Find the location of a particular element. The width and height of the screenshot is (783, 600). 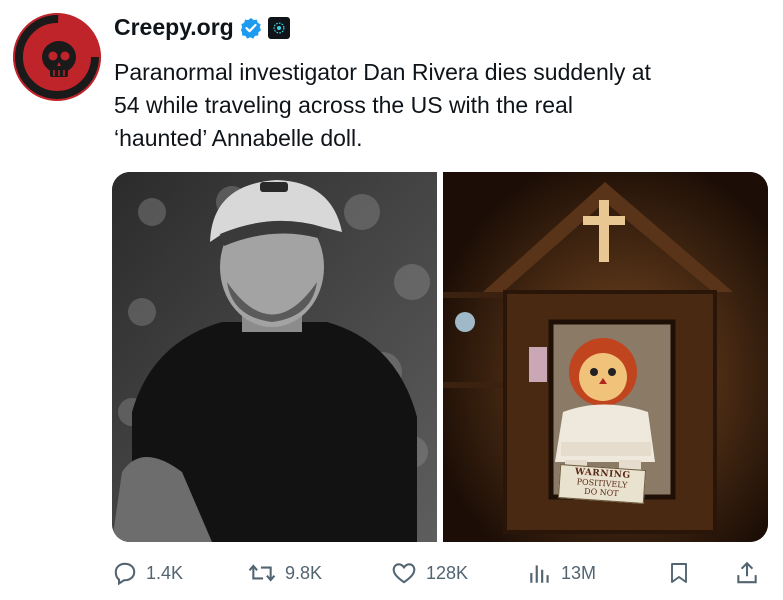

reply-button: 1.4K is located at coordinates (147, 573).